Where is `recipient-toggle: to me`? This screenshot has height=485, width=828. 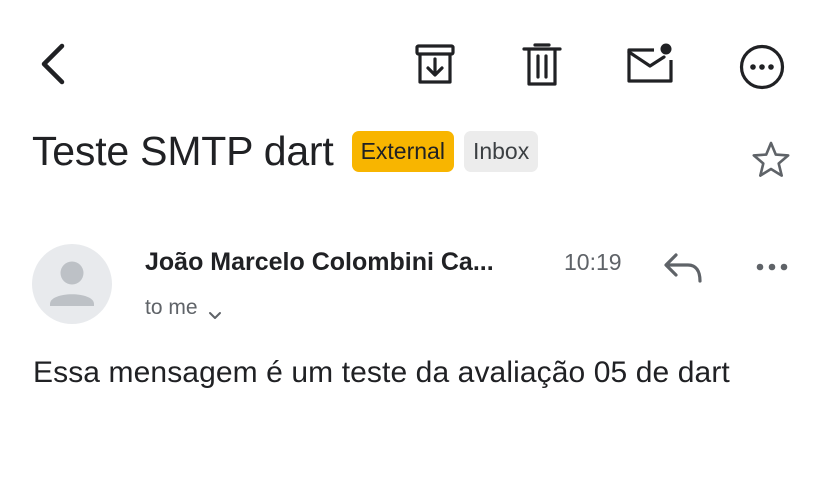
recipient-toggle: to me is located at coordinates (183, 308).